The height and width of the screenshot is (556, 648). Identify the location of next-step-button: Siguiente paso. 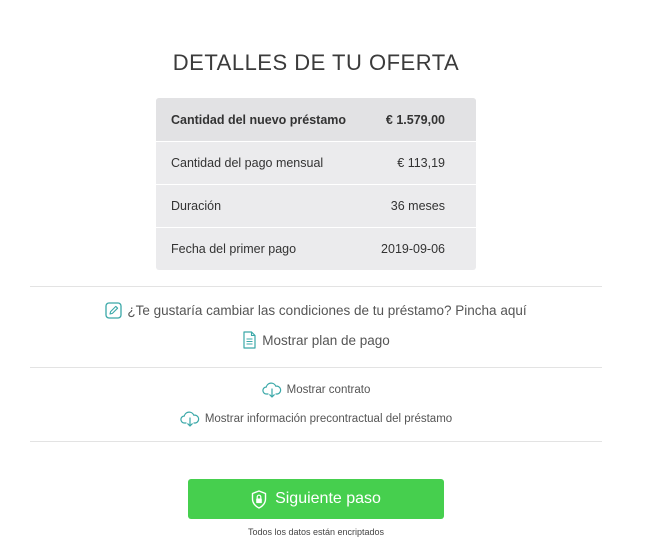
(316, 499).